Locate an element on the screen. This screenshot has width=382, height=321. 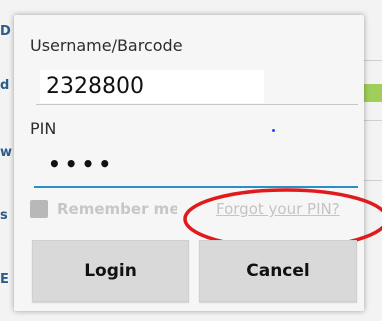
pin-value: •••• is located at coordinates (82, 164).